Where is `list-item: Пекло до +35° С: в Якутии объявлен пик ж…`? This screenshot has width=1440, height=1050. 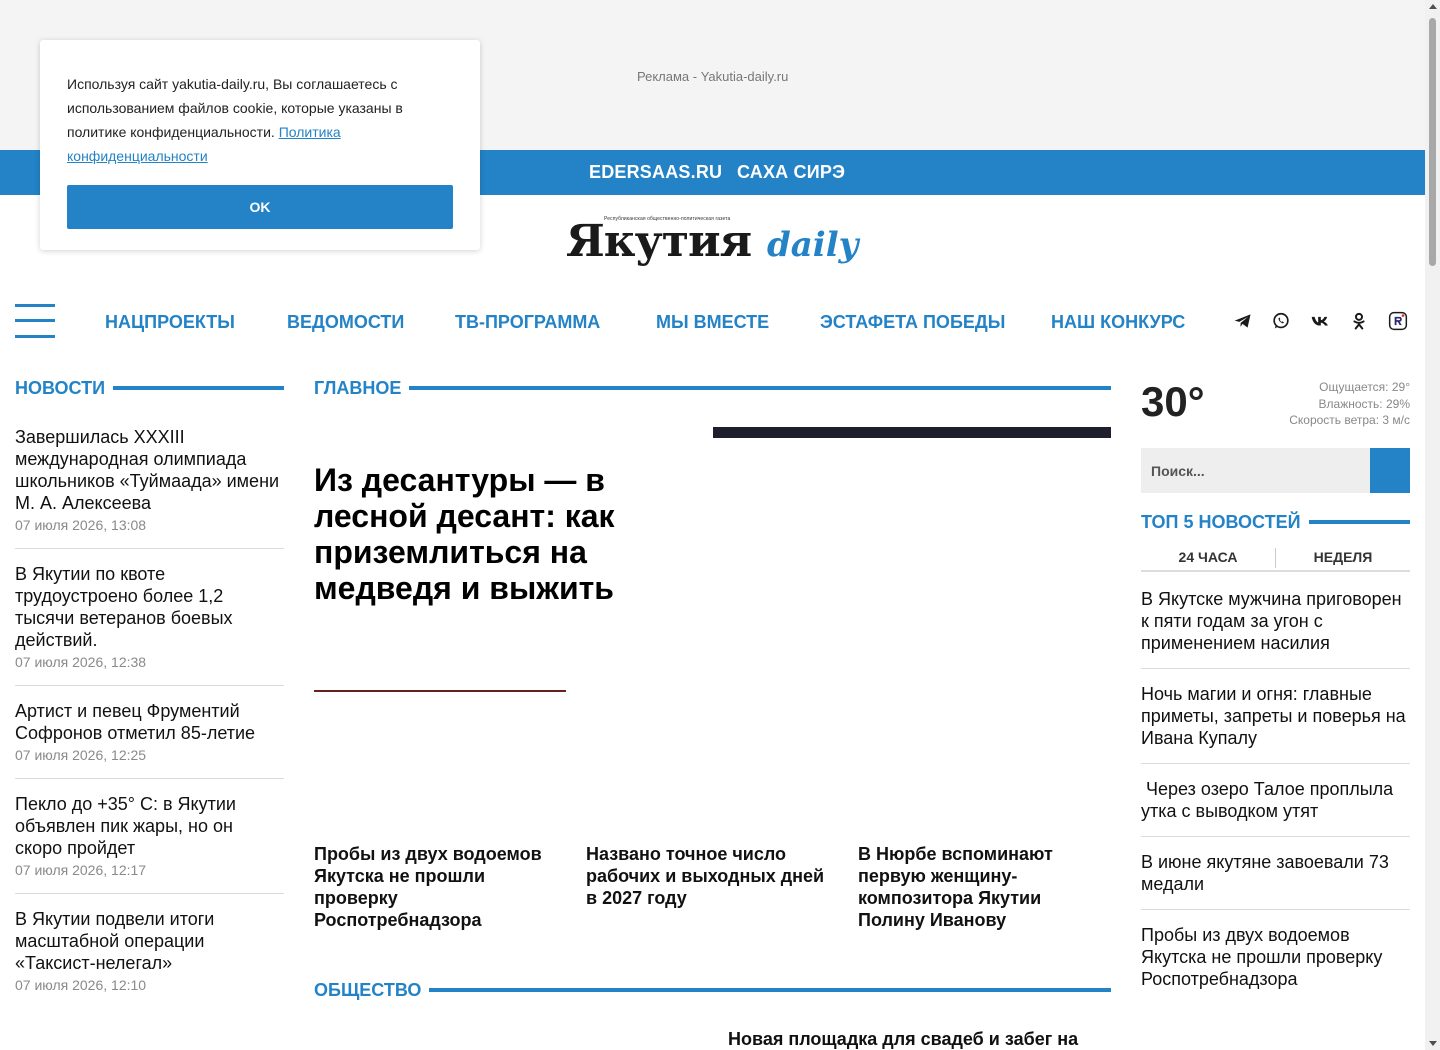 list-item: Пекло до +35° С: в Якутии объявлен пик ж… is located at coordinates (149, 843).